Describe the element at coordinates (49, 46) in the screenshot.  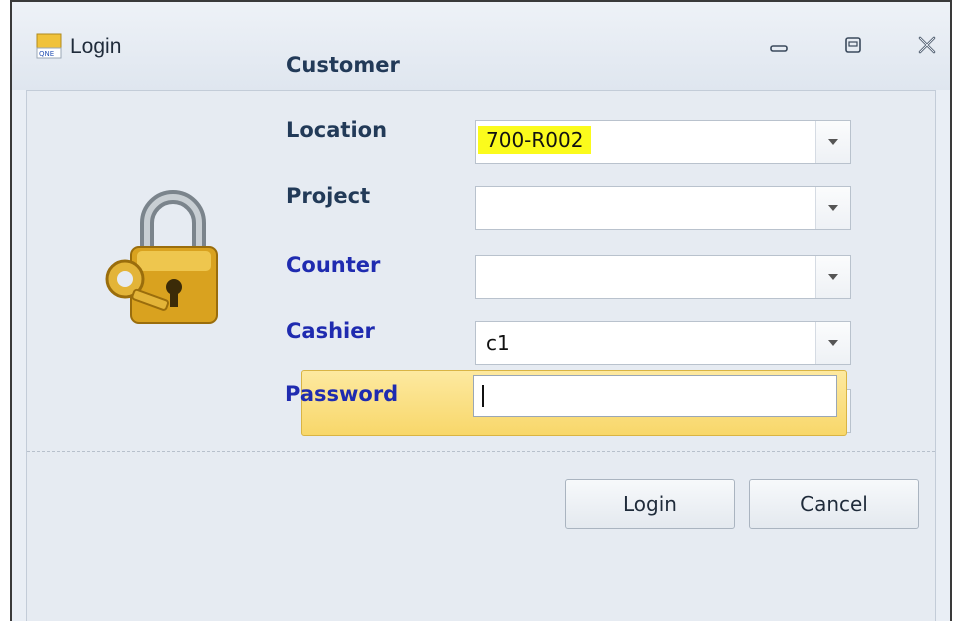
I see `app-icon: QNE` at that location.